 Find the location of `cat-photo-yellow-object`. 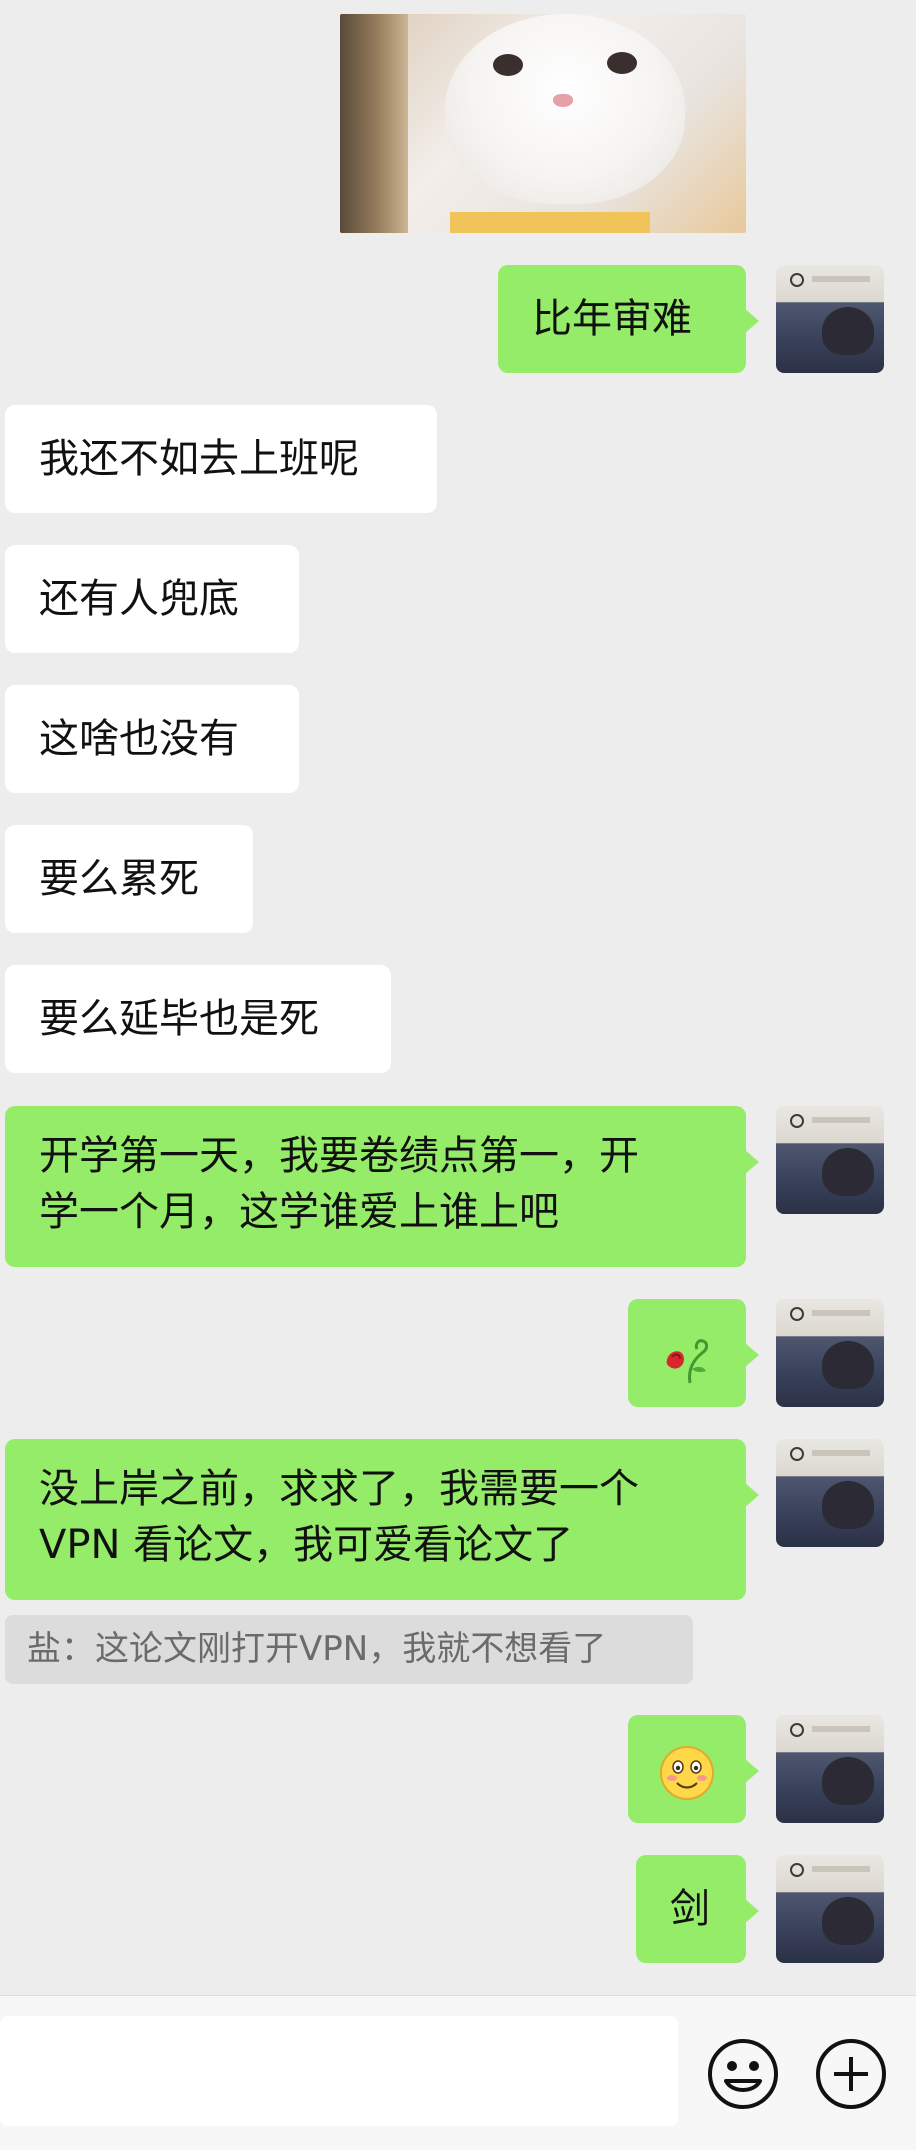

cat-photo-yellow-object is located at coordinates (550, 222).